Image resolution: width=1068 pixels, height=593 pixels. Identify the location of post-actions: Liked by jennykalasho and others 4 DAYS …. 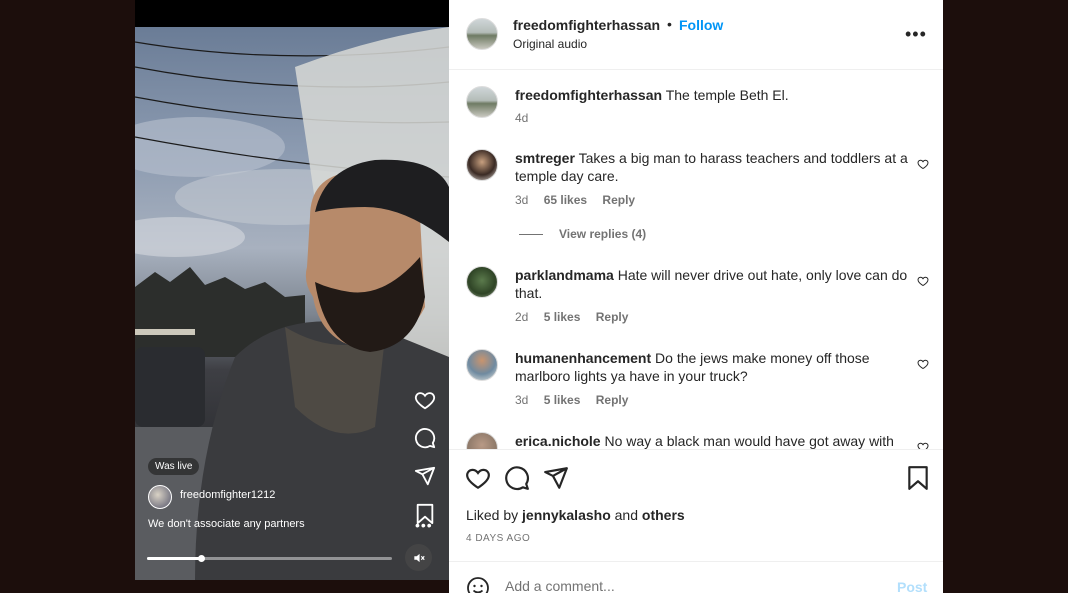
(696, 505).